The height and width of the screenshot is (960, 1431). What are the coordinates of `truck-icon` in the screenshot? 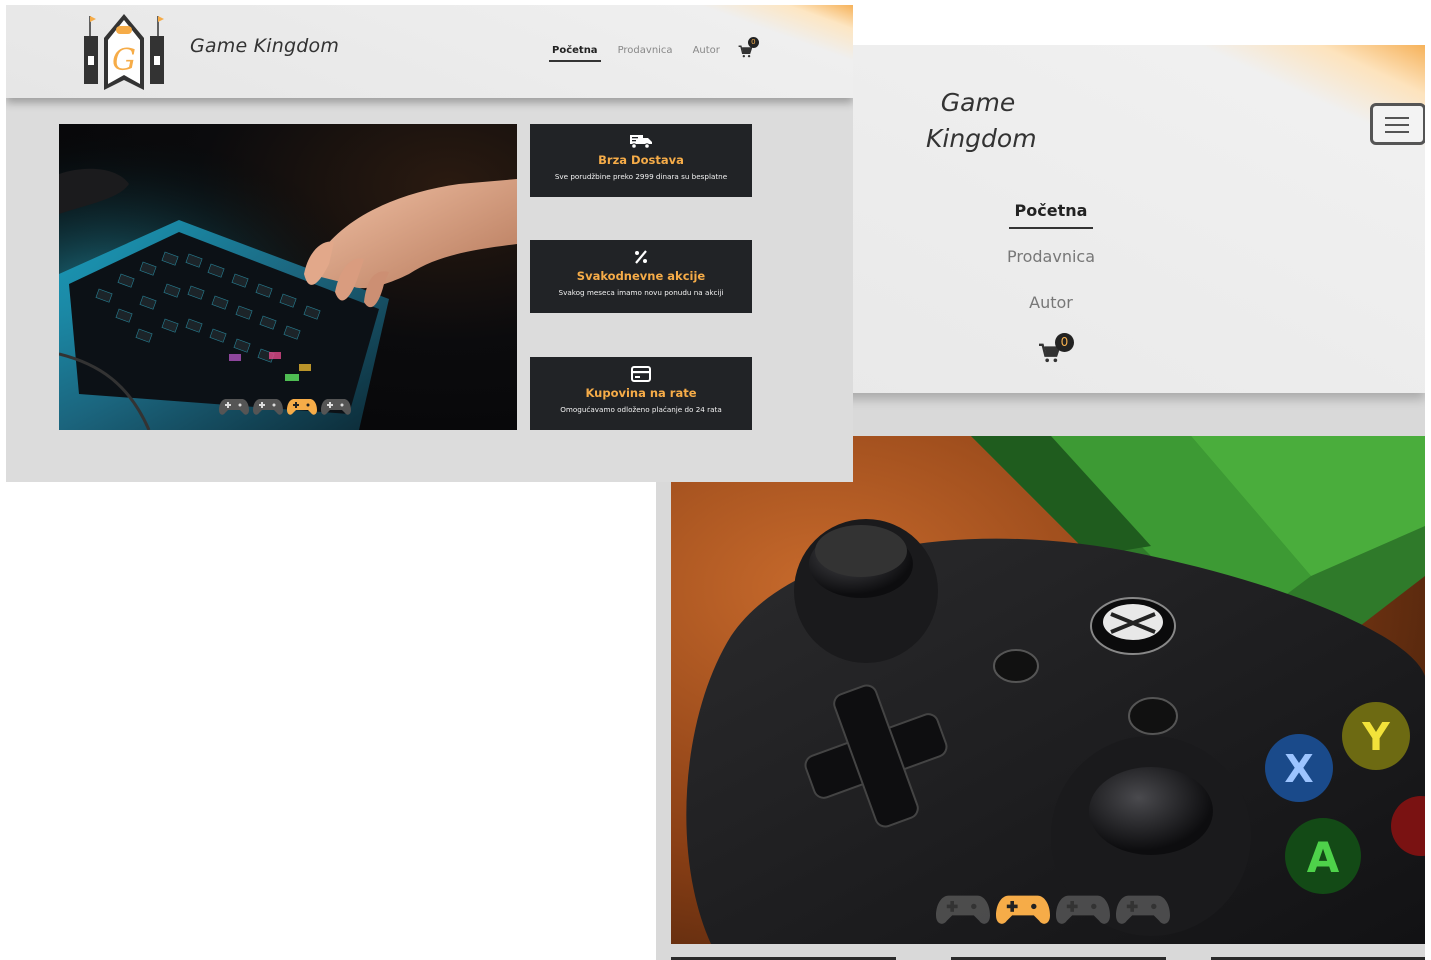 It's located at (641, 142).